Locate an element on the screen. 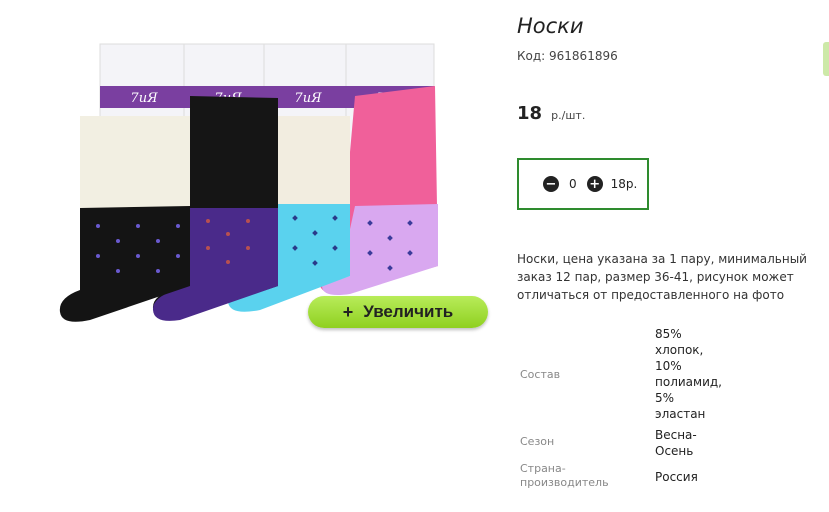 The height and width of the screenshot is (512, 829). black-sock is located at coordinates (125, 219).